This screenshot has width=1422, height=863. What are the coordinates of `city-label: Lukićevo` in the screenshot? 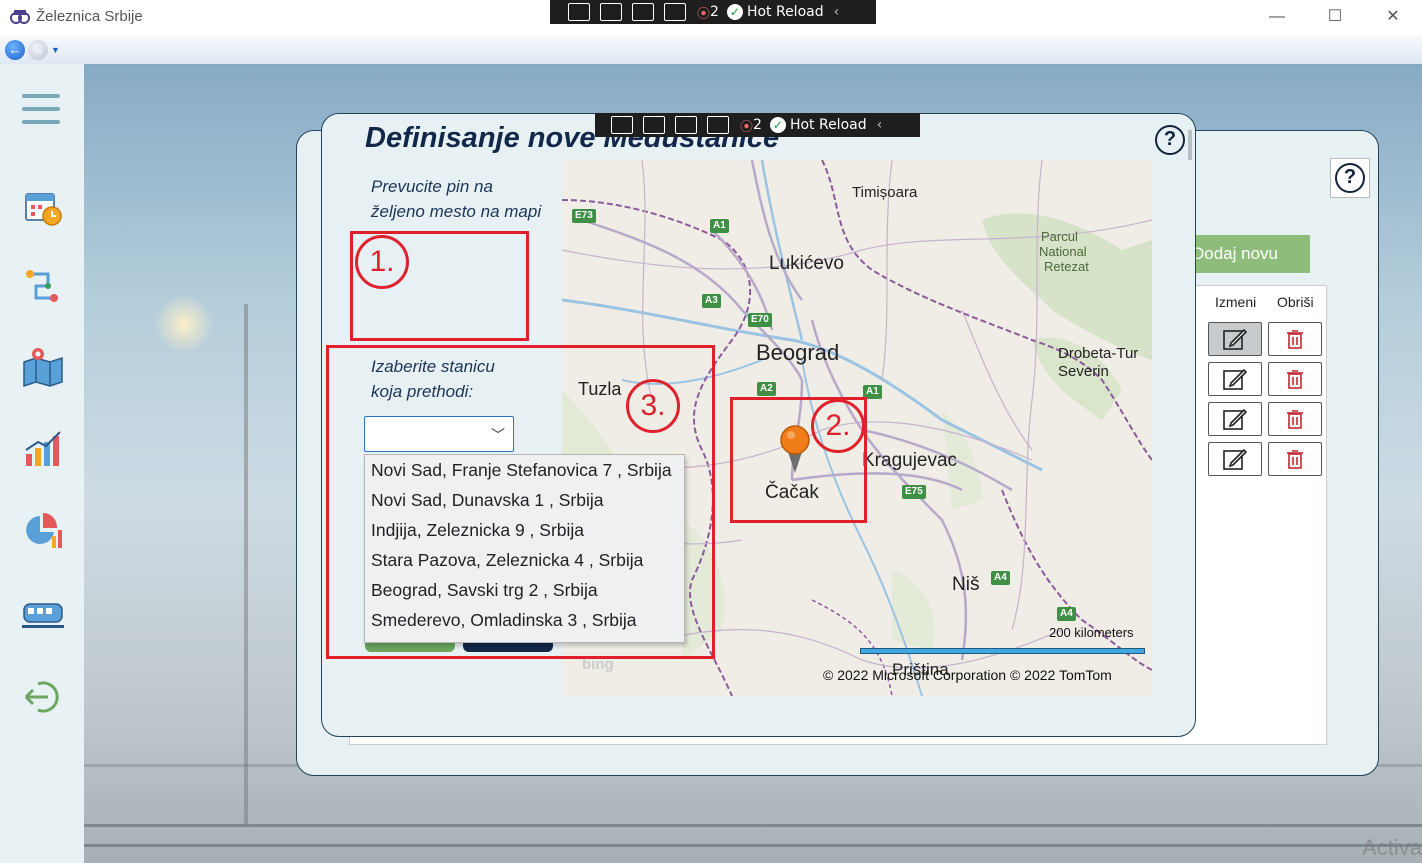 It's located at (806, 263).